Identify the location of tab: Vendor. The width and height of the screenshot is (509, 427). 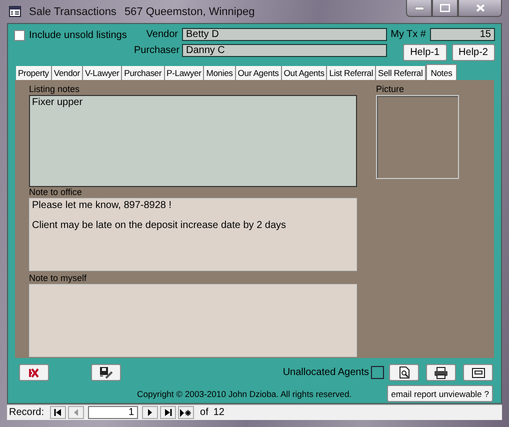
(67, 73).